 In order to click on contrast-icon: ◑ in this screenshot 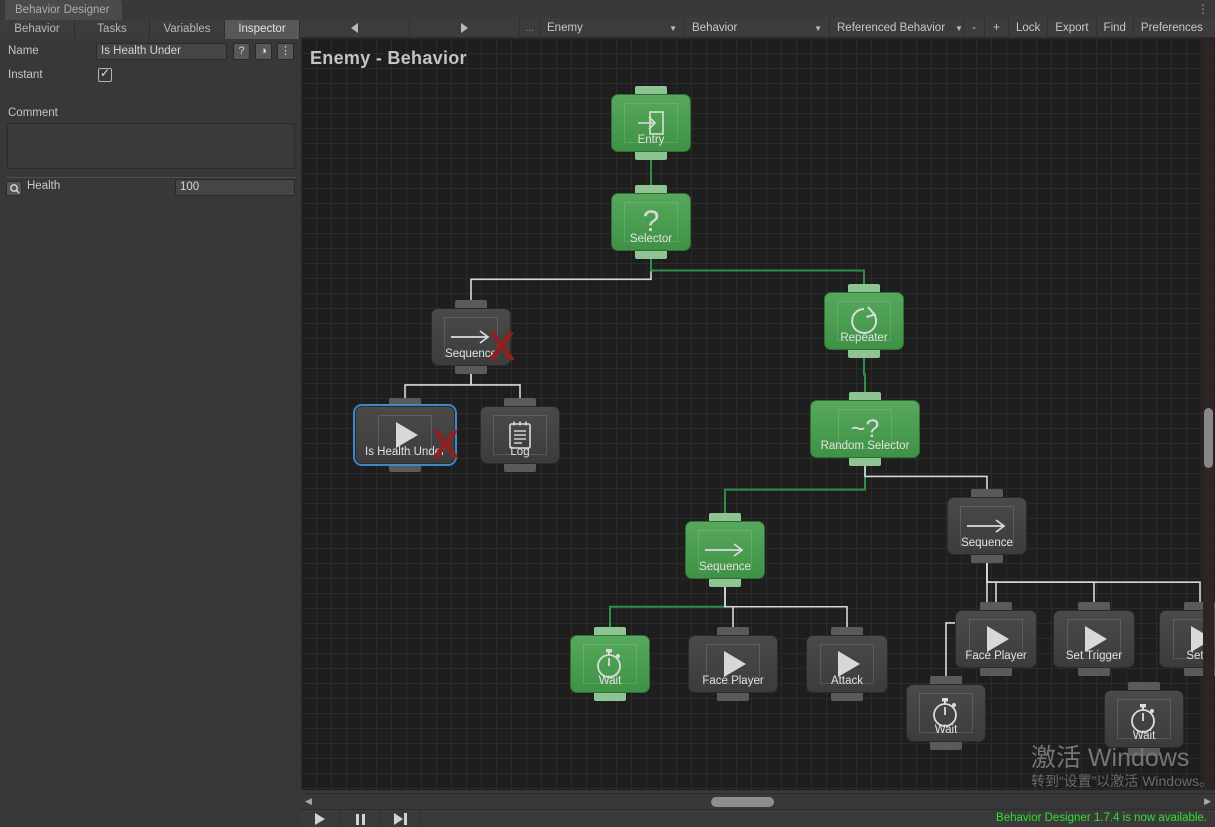, I will do `click(263, 51)`.